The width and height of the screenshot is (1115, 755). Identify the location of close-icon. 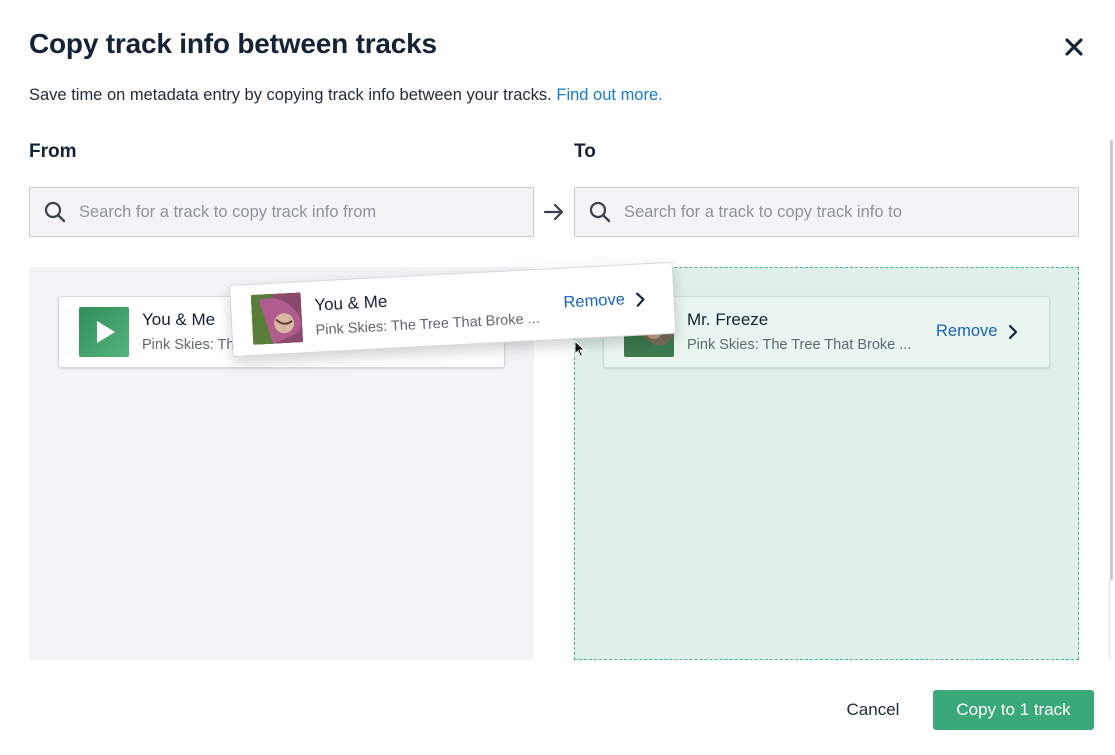
(1074, 47).